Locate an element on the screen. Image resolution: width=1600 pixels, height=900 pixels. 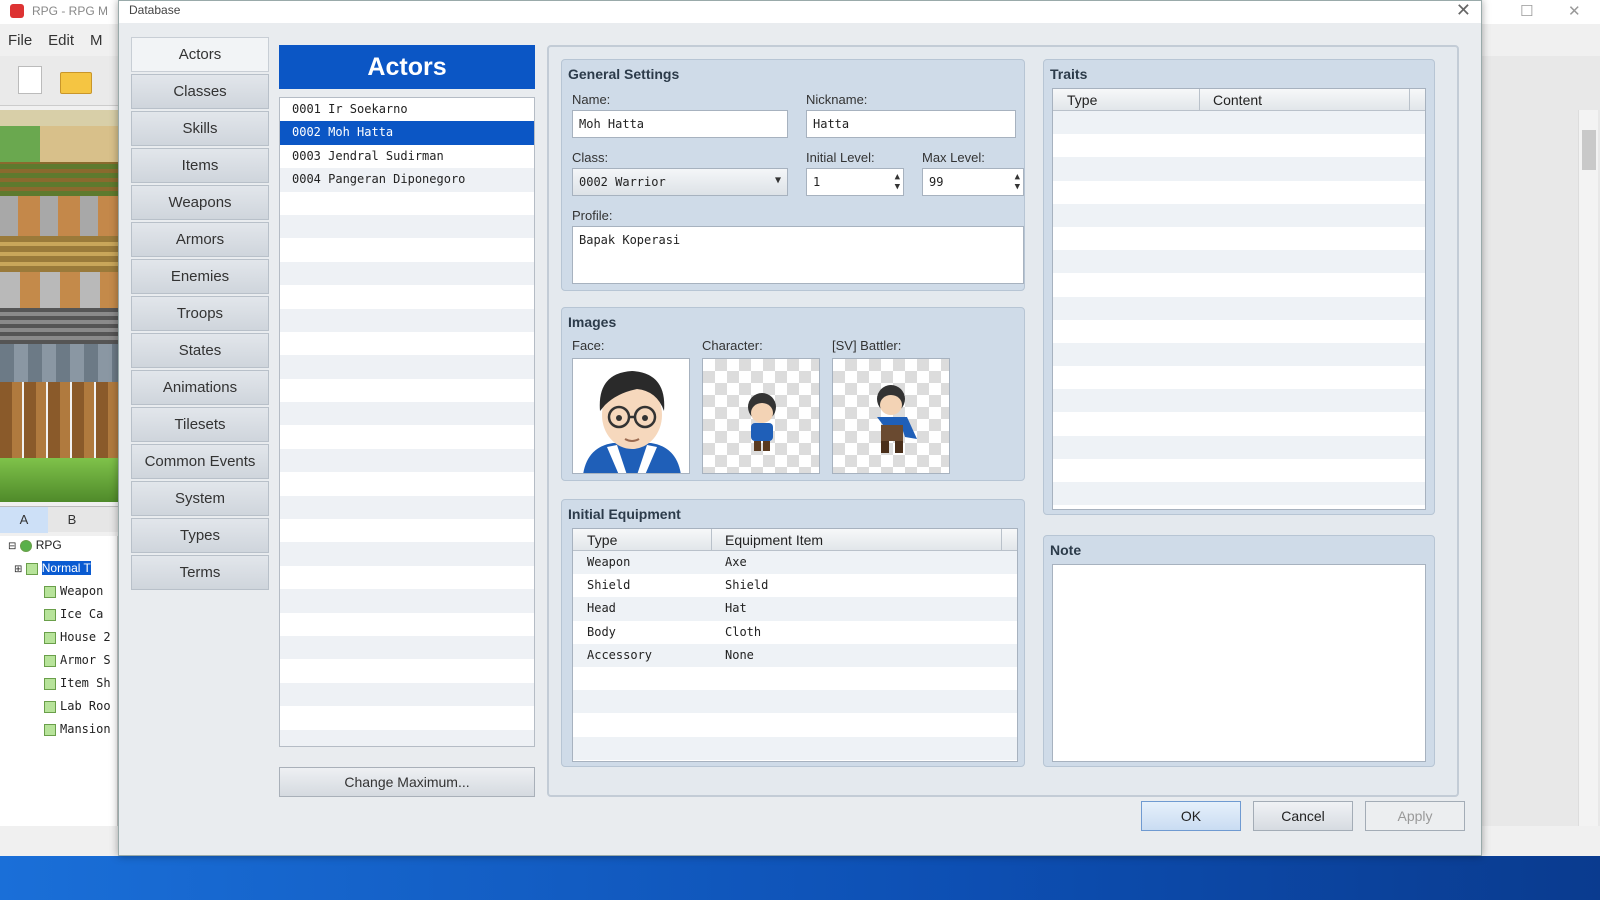
map-tree-item: House 2 is located at coordinates (59, 641).